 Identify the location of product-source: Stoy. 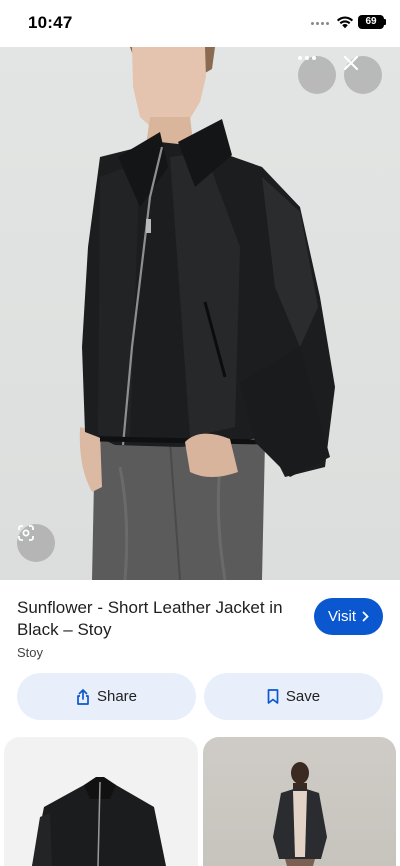
(30, 652).